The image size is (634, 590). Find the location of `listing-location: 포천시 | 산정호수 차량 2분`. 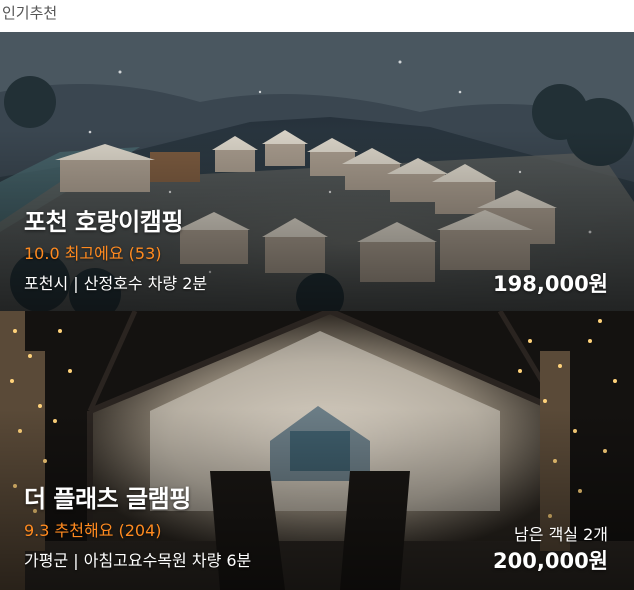

listing-location: 포천시 | 산정호수 차량 2분 is located at coordinates (116, 283).